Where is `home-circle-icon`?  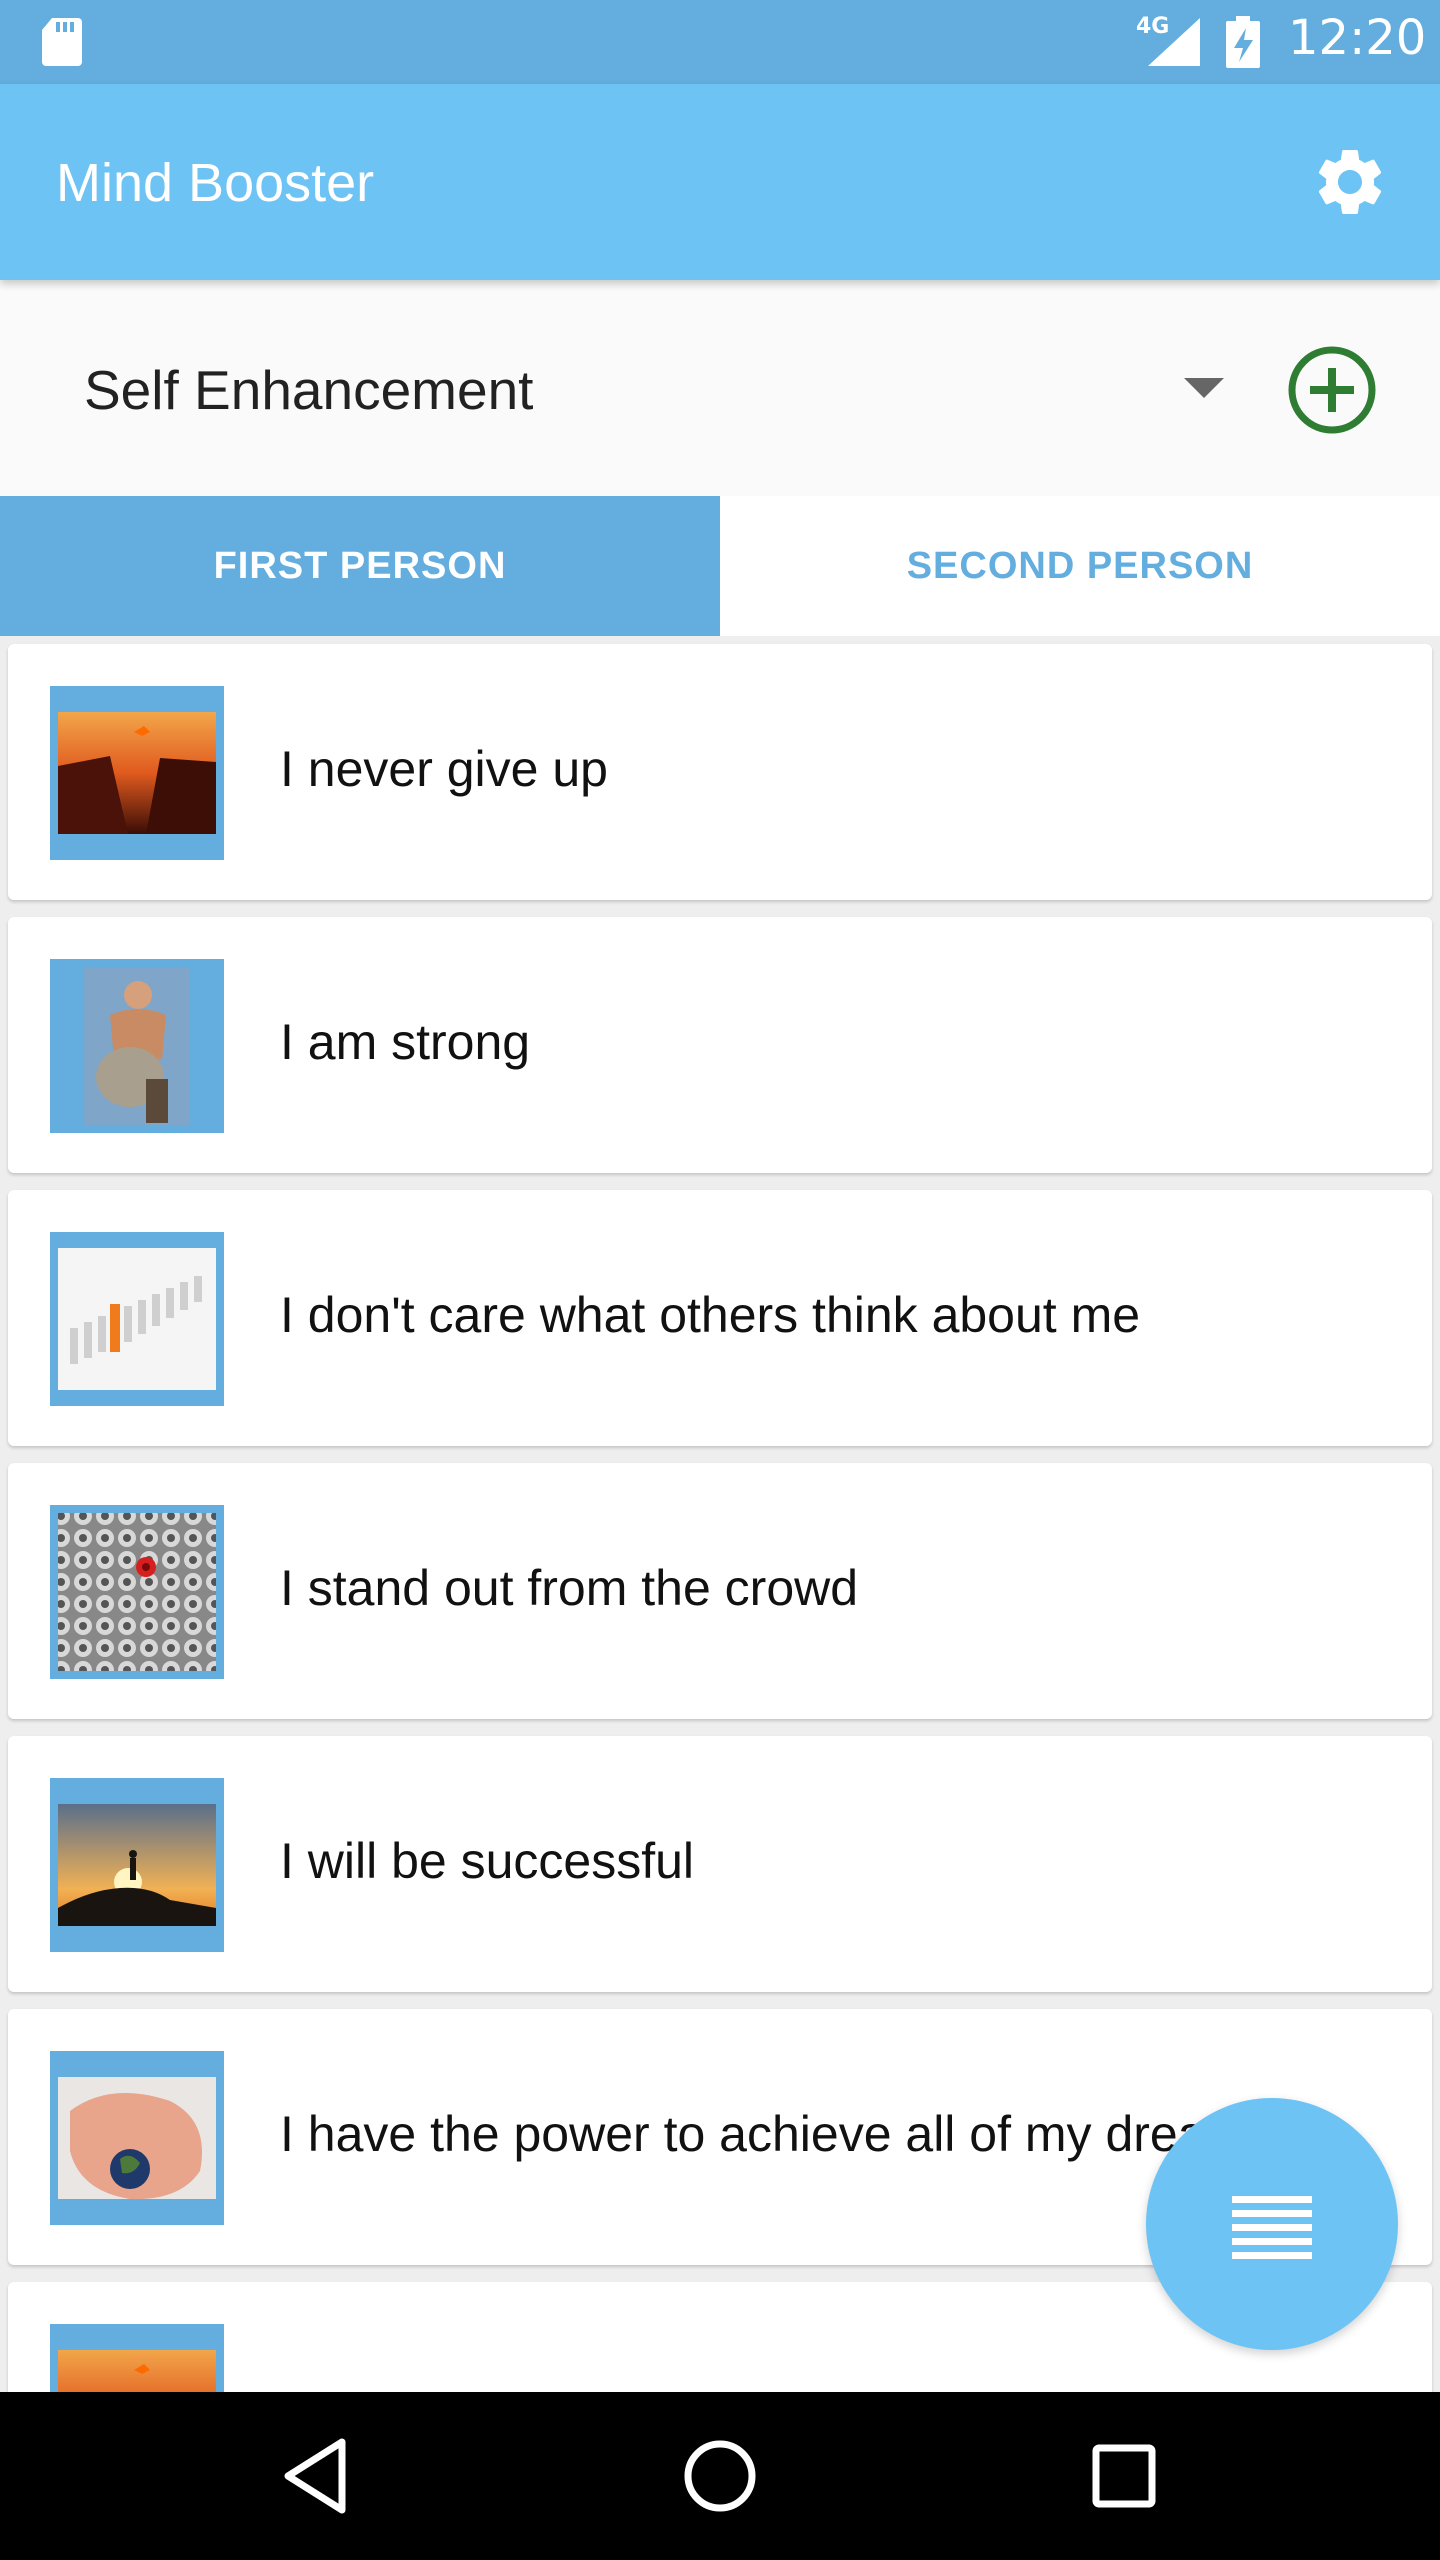
home-circle-icon is located at coordinates (720, 2476).